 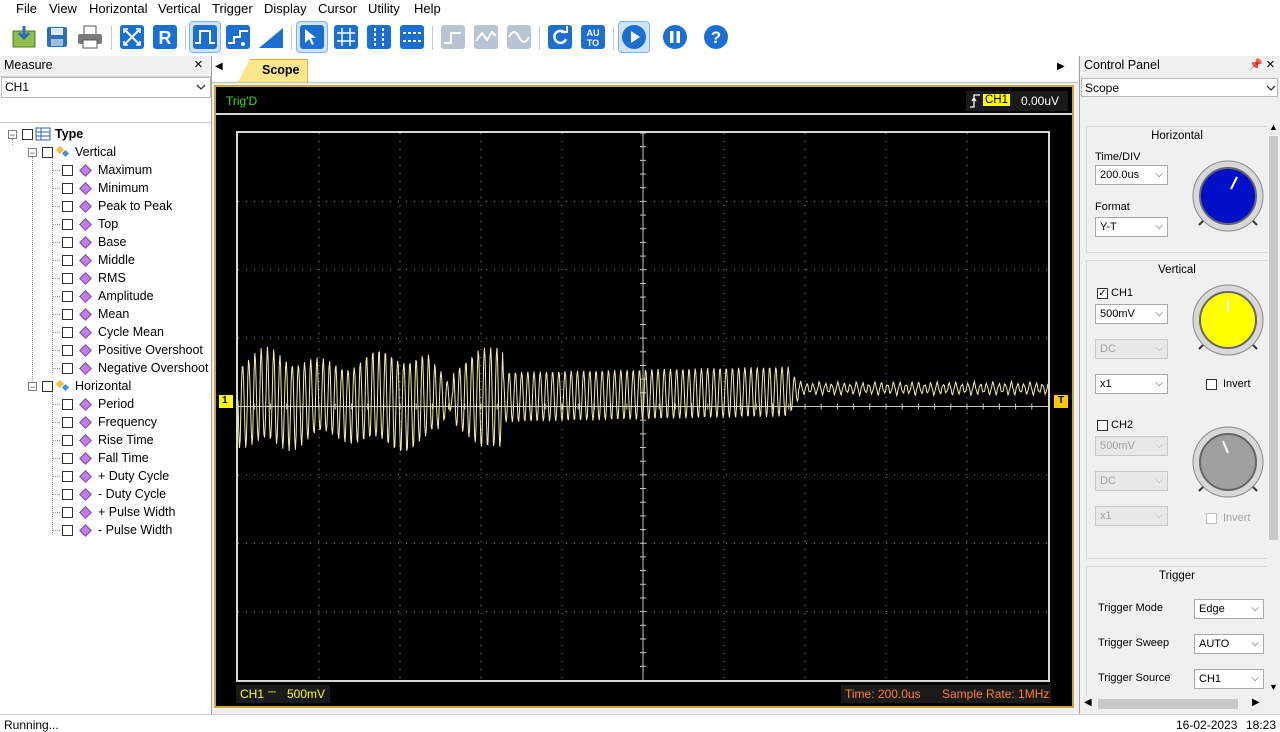 What do you see at coordinates (271, 37) in the screenshot?
I see `ramp-icon` at bounding box center [271, 37].